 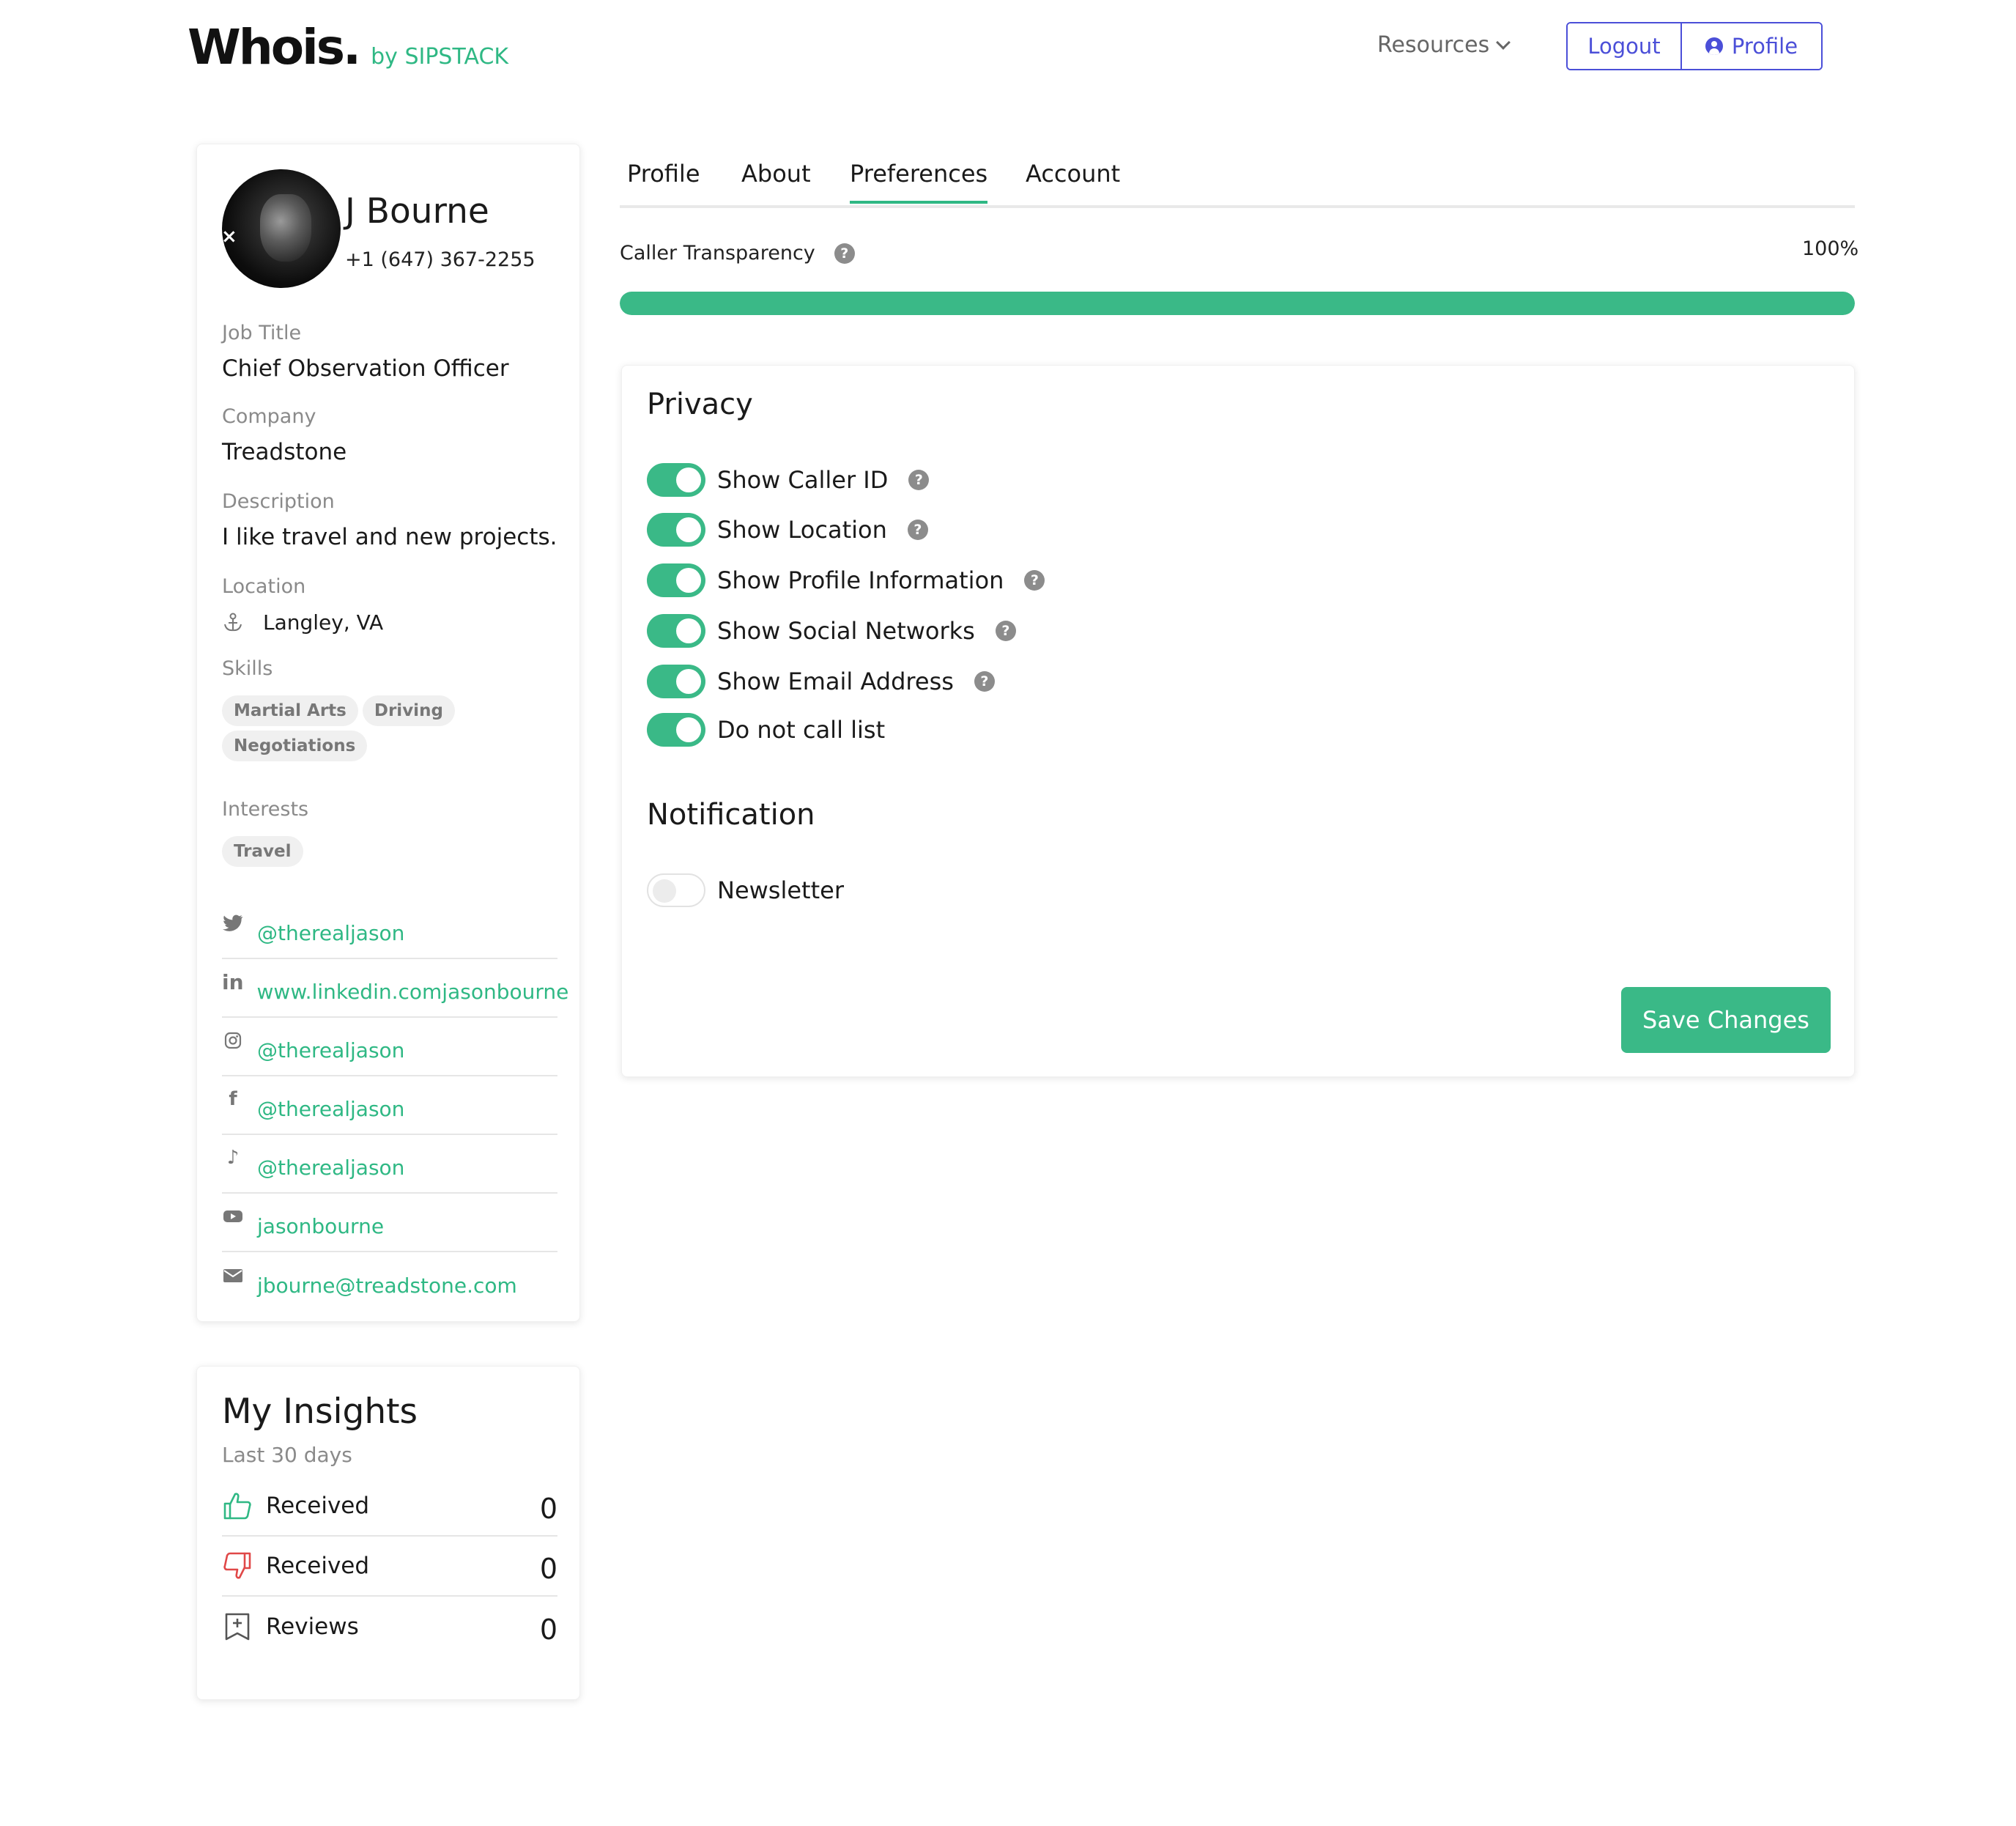 I want to click on logo-byline: by SIPSTACK, so click(x=440, y=57).